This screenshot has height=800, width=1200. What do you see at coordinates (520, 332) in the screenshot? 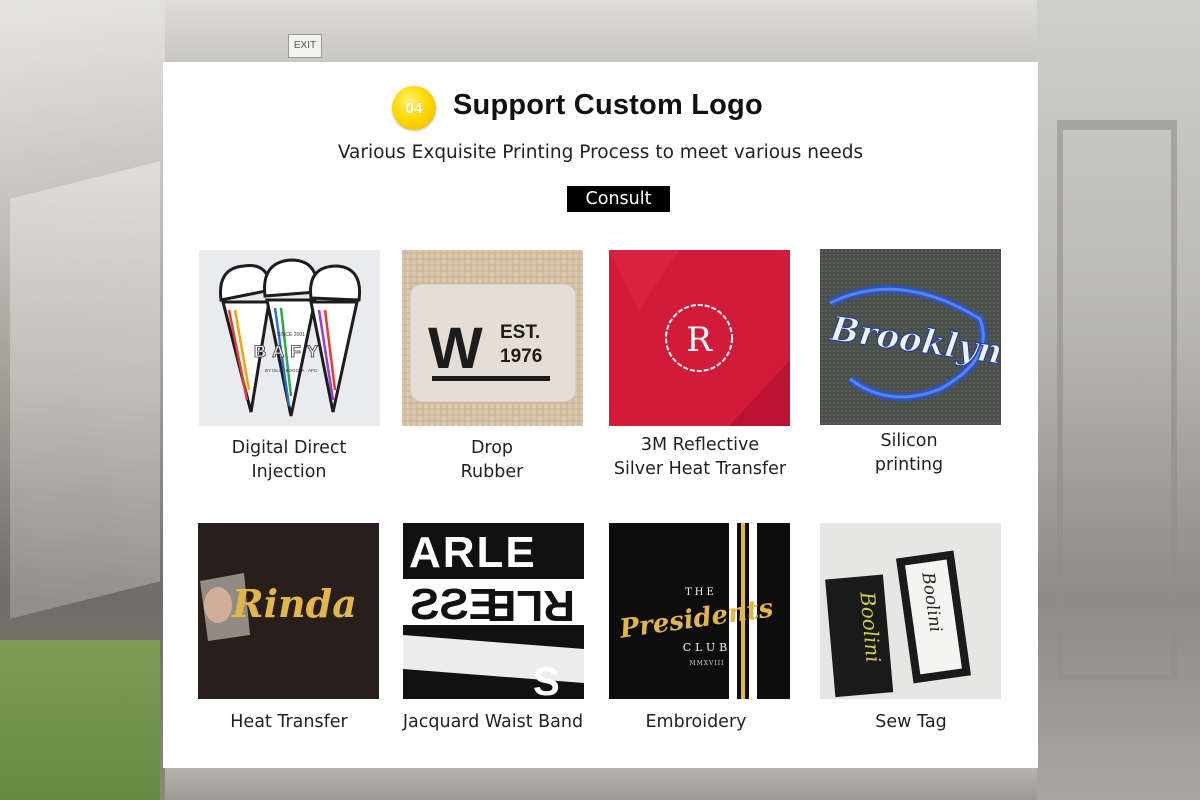
I see `rubber-est-text: EST.` at bounding box center [520, 332].